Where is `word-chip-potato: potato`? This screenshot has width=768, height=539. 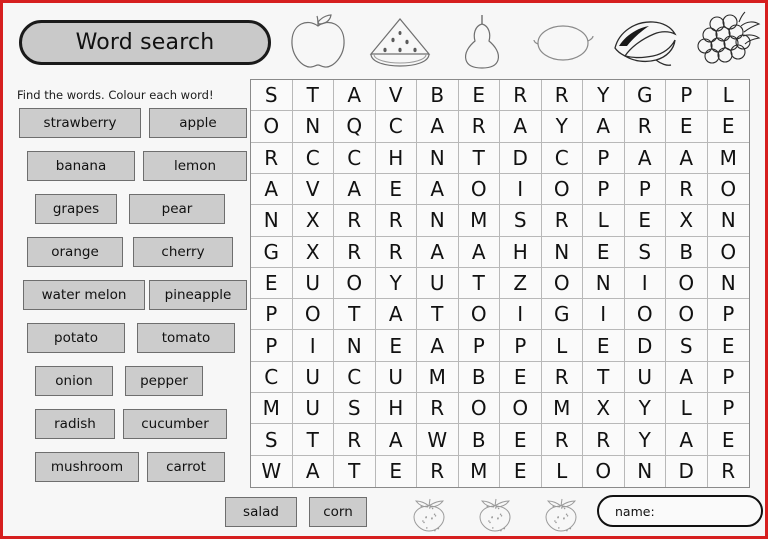
word-chip-potato: potato is located at coordinates (76, 338).